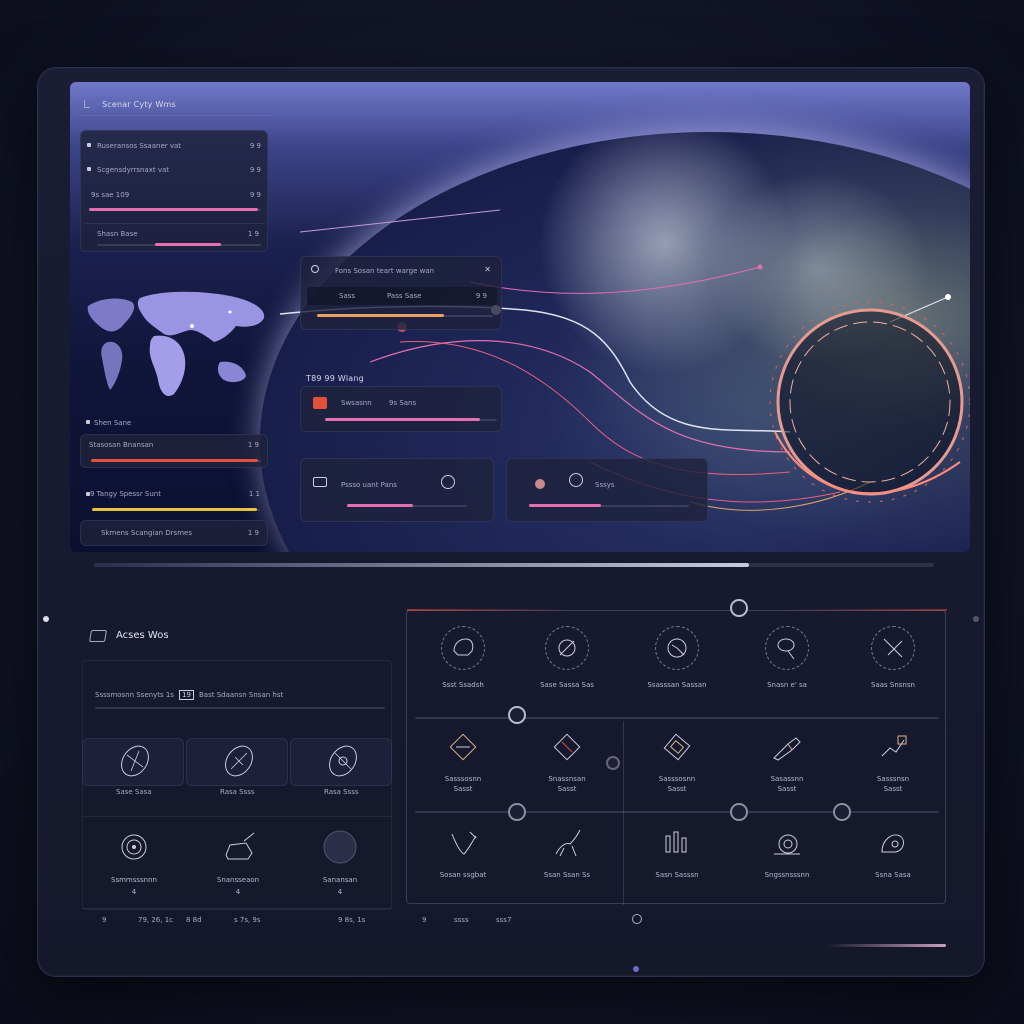  I want to click on stat-row: Scgensdyrrsnaxt vat 9 9, so click(175, 170).